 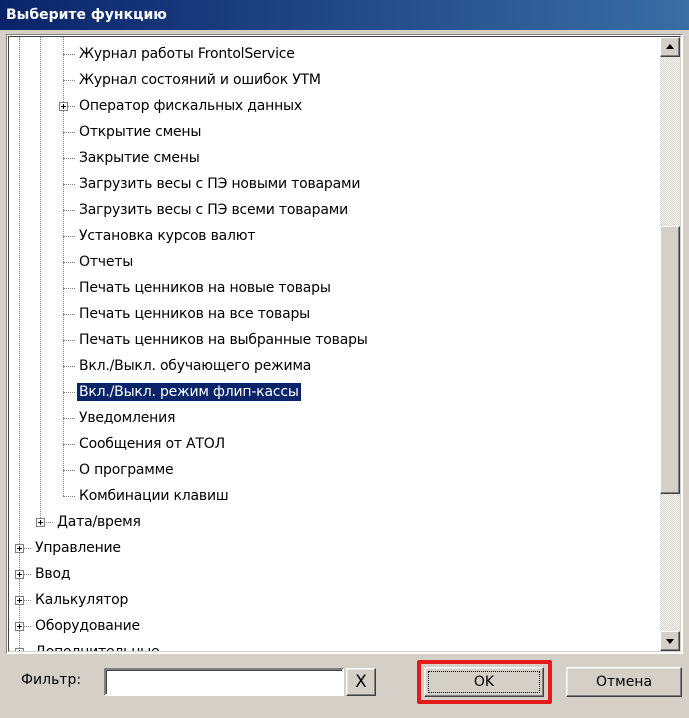 I want to click on tree-item: Оборудование, so click(x=87, y=626).